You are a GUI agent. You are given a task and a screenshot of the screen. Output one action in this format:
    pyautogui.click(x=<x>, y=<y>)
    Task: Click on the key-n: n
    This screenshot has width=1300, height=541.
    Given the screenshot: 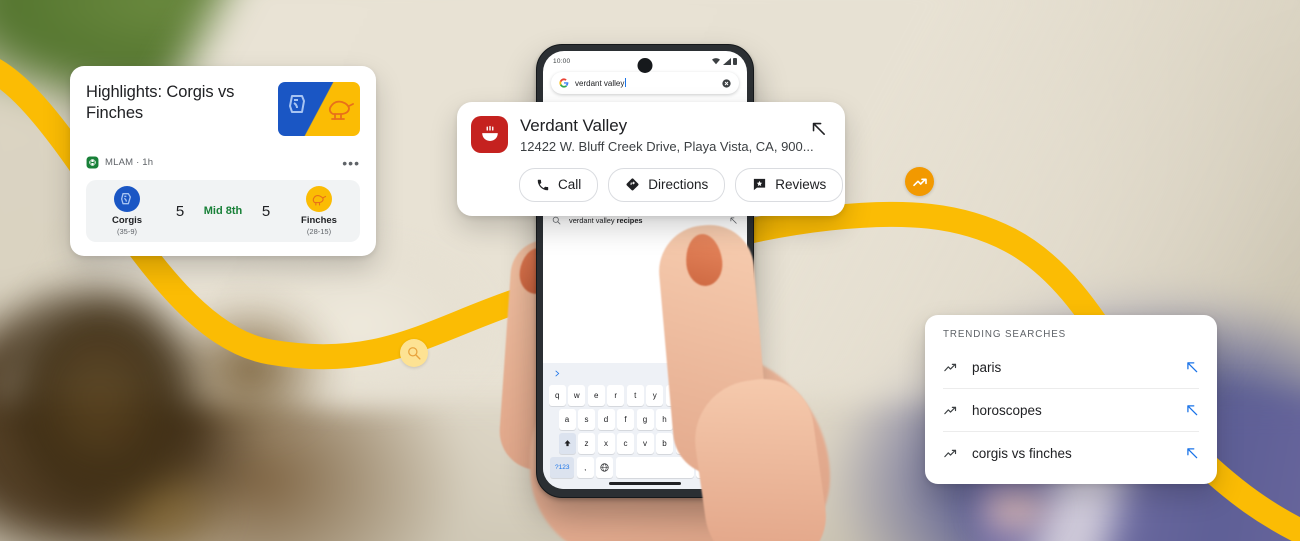 What is the action you would take?
    pyautogui.click(x=684, y=443)
    